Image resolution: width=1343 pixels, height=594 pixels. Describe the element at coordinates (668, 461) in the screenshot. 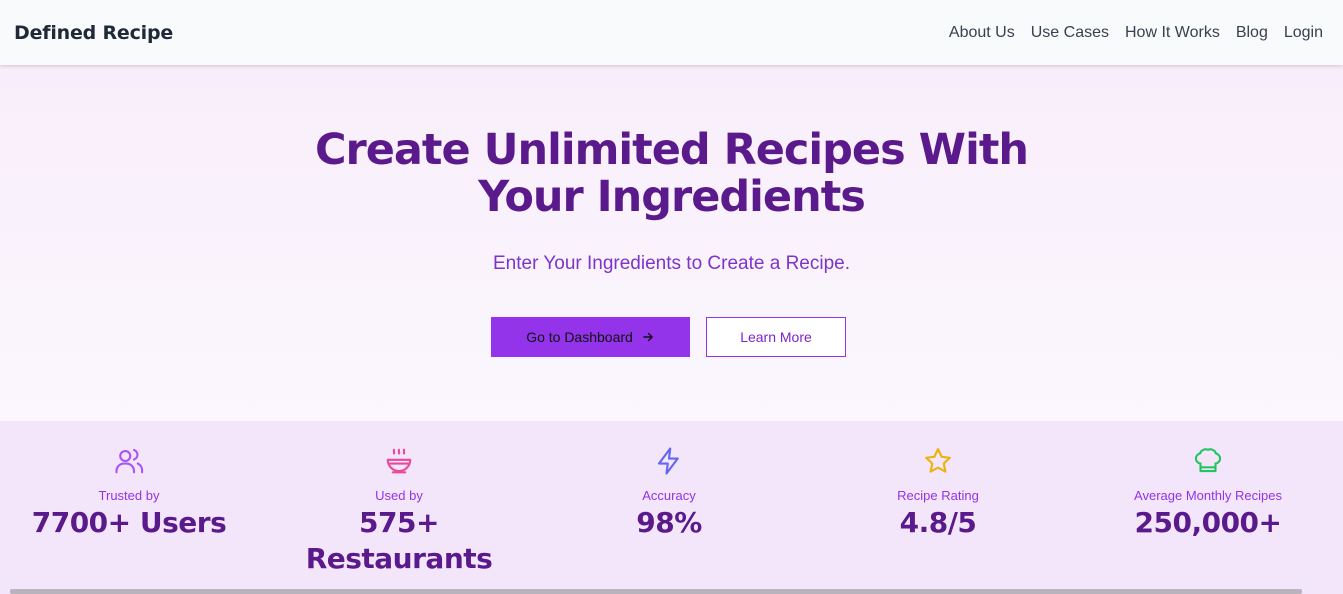

I see `lightning-icon` at that location.